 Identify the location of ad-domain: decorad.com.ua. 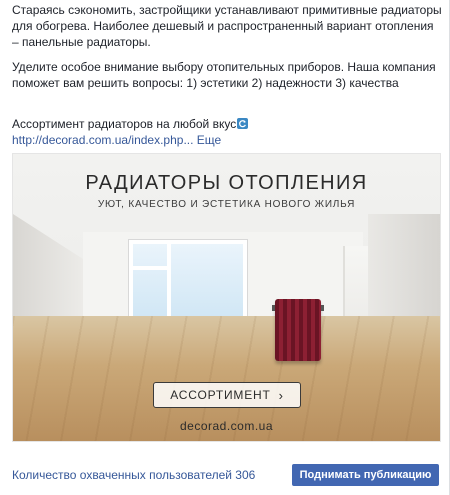
(226, 426).